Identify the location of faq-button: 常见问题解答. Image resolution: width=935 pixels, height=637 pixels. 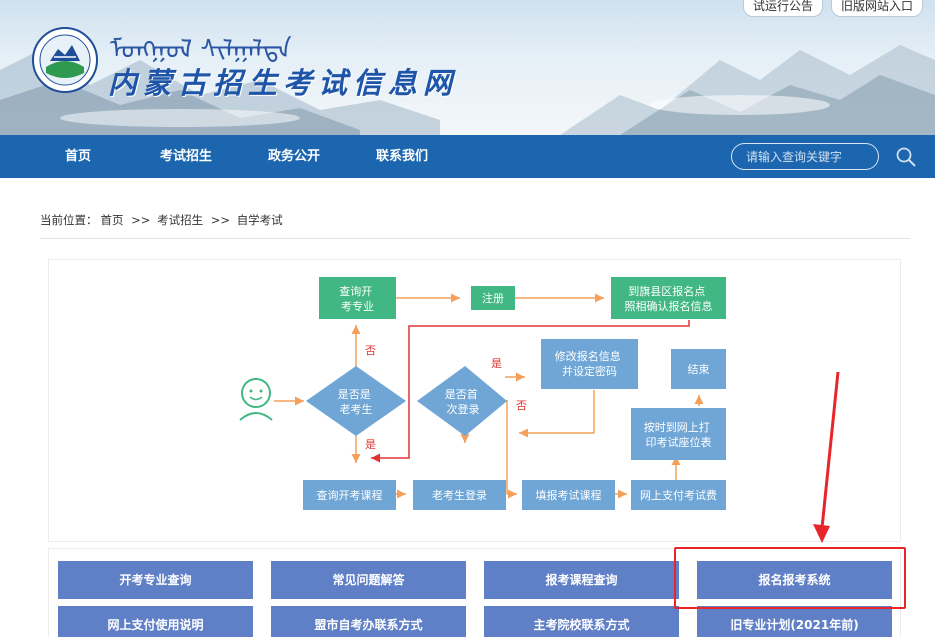
(368, 580).